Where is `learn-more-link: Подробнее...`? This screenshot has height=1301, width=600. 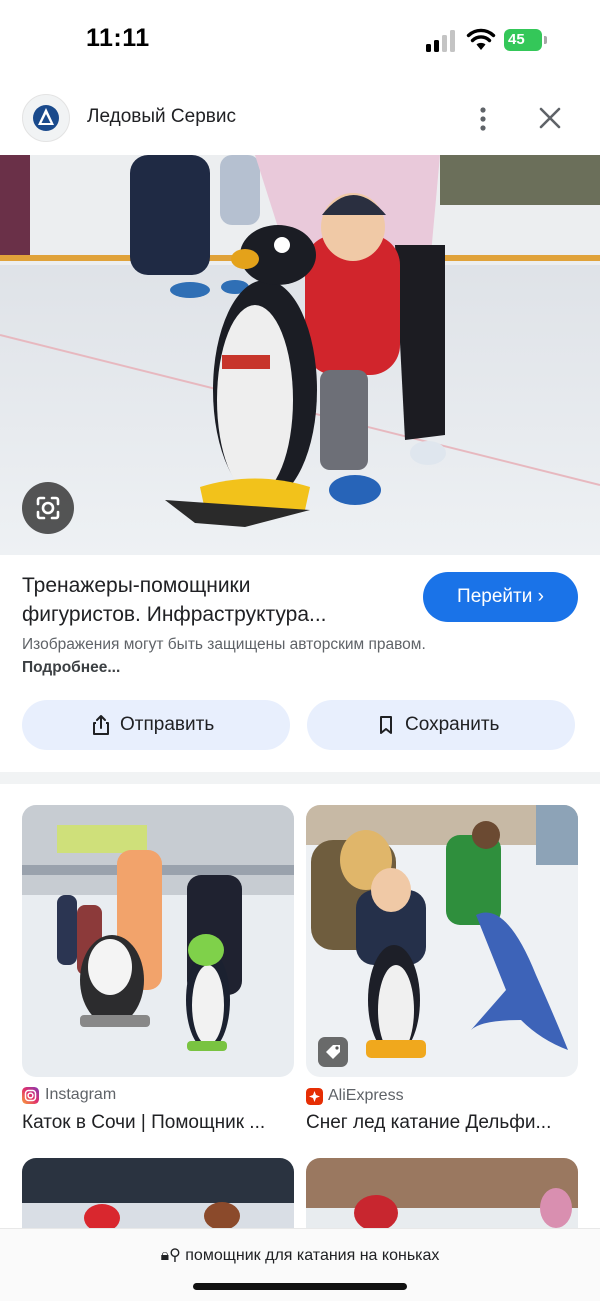
learn-more-link: Подробнее... is located at coordinates (71, 667).